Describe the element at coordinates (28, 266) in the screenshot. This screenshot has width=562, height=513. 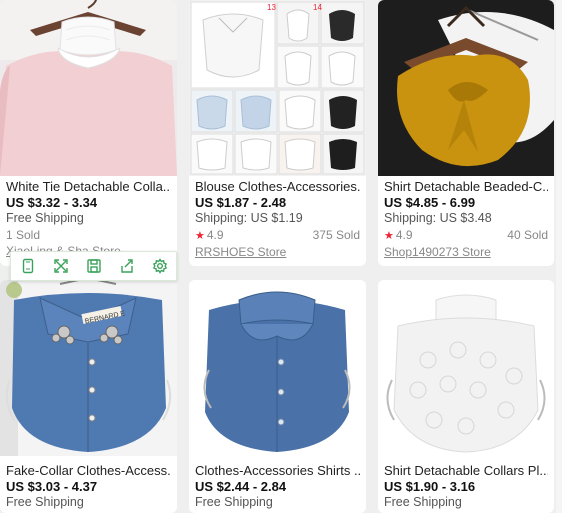
I see `phone-icon` at that location.